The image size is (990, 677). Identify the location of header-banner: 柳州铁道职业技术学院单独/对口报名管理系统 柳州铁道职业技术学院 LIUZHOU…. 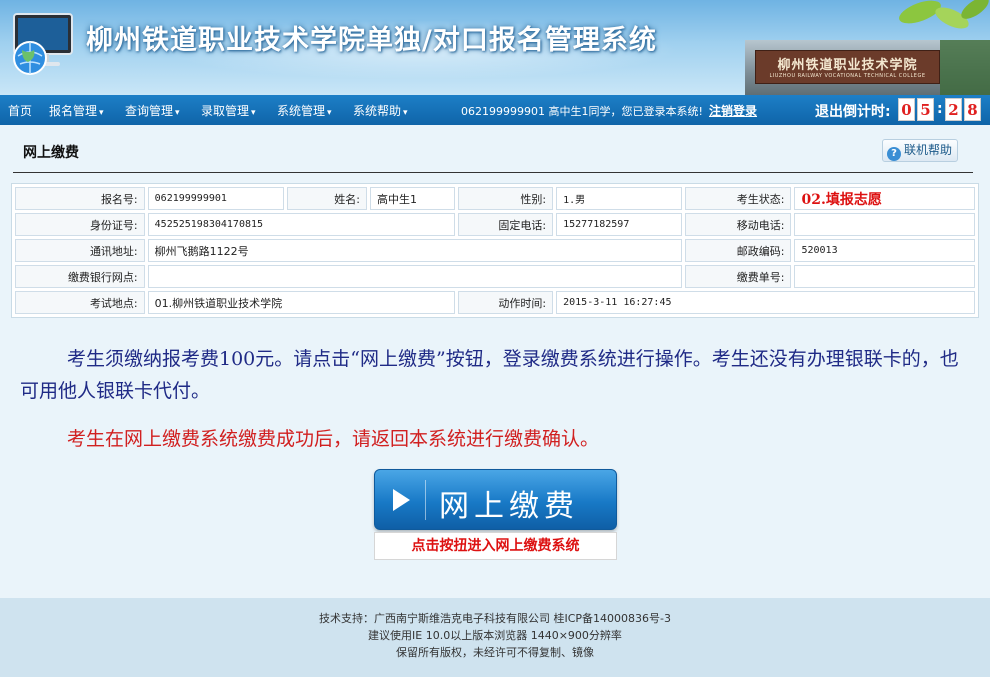
(495, 47).